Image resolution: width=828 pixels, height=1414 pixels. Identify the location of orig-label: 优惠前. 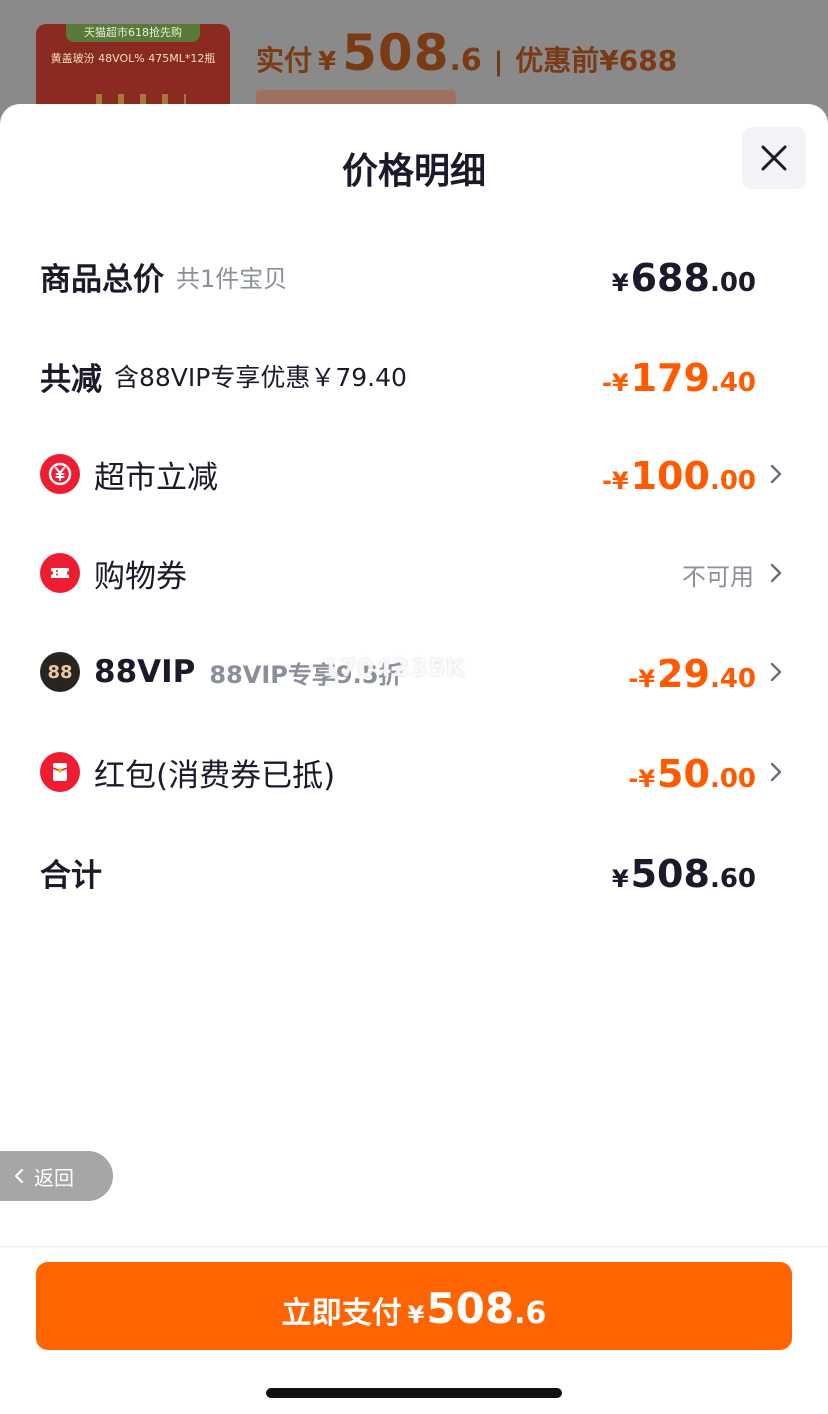
(557, 60).